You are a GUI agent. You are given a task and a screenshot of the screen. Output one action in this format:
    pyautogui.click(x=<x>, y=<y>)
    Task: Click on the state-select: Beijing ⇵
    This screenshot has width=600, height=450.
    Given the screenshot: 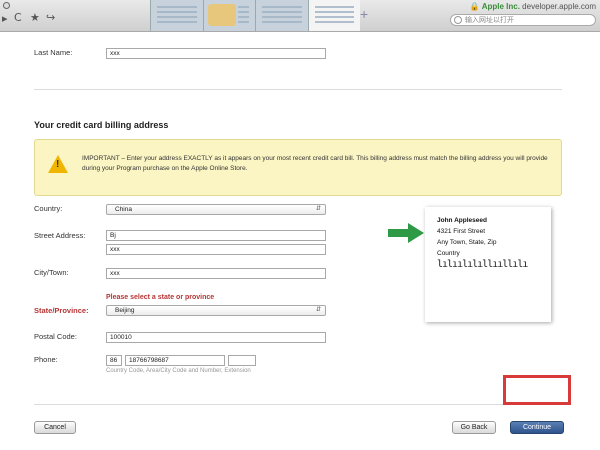 What is the action you would take?
    pyautogui.click(x=216, y=310)
    